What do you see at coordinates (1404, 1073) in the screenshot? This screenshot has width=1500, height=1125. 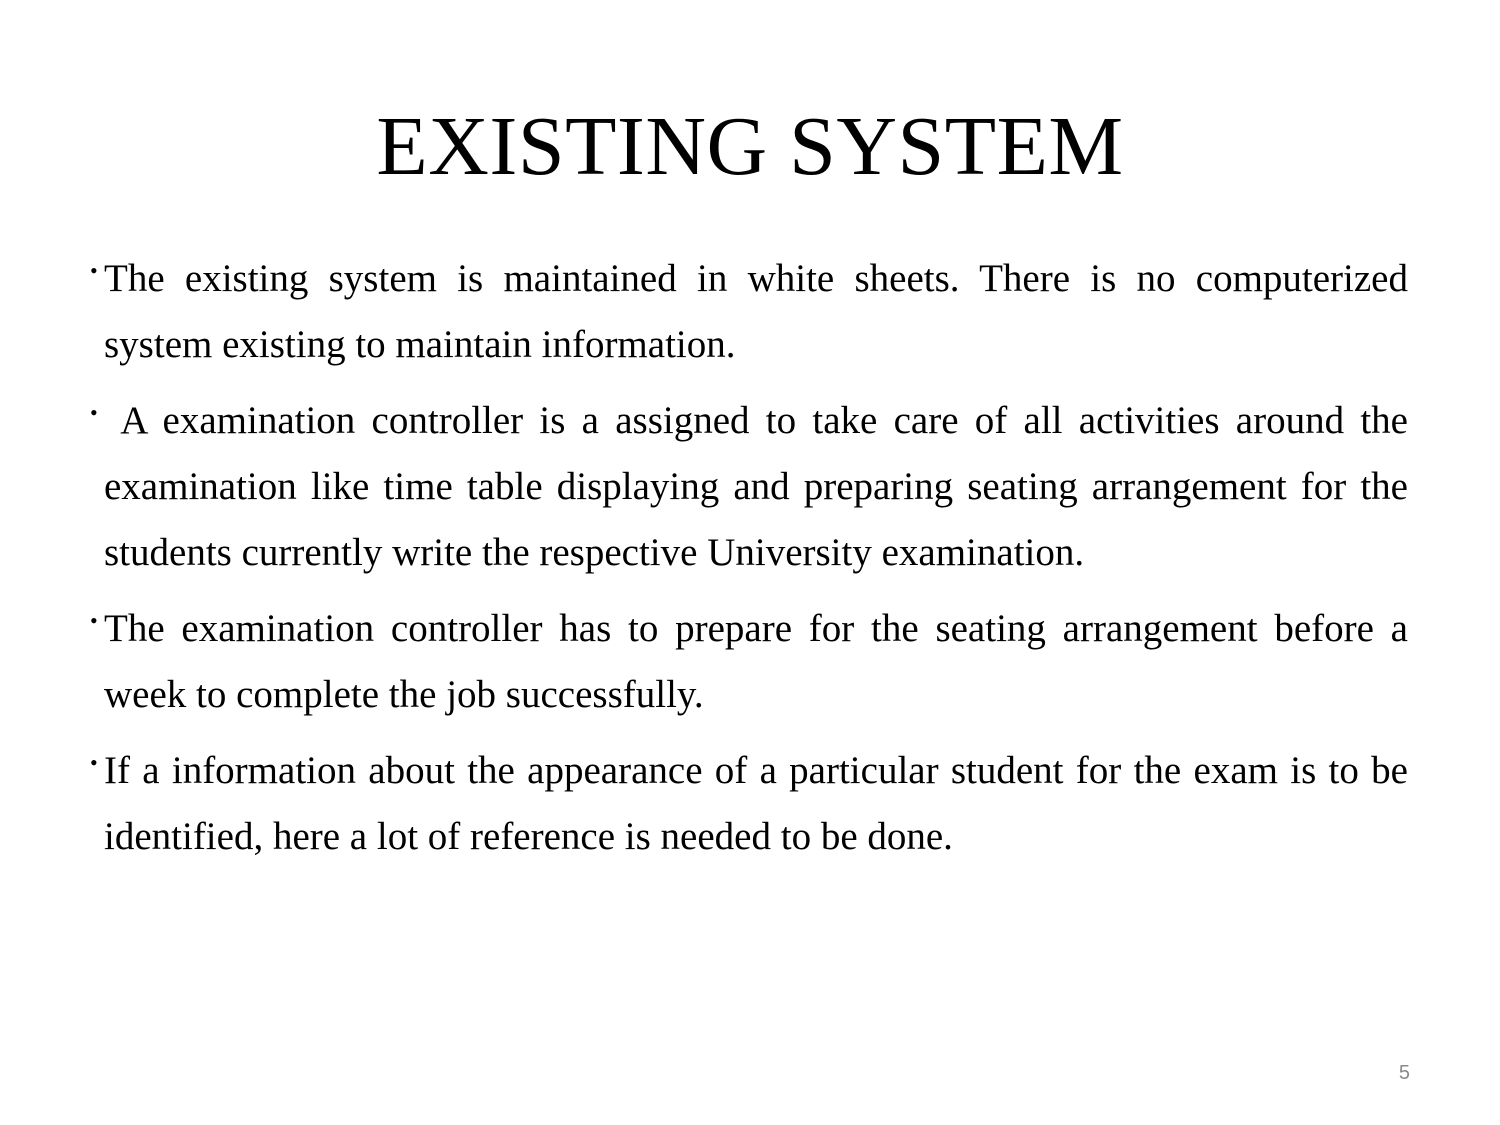 I see `page-number: 5` at bounding box center [1404, 1073].